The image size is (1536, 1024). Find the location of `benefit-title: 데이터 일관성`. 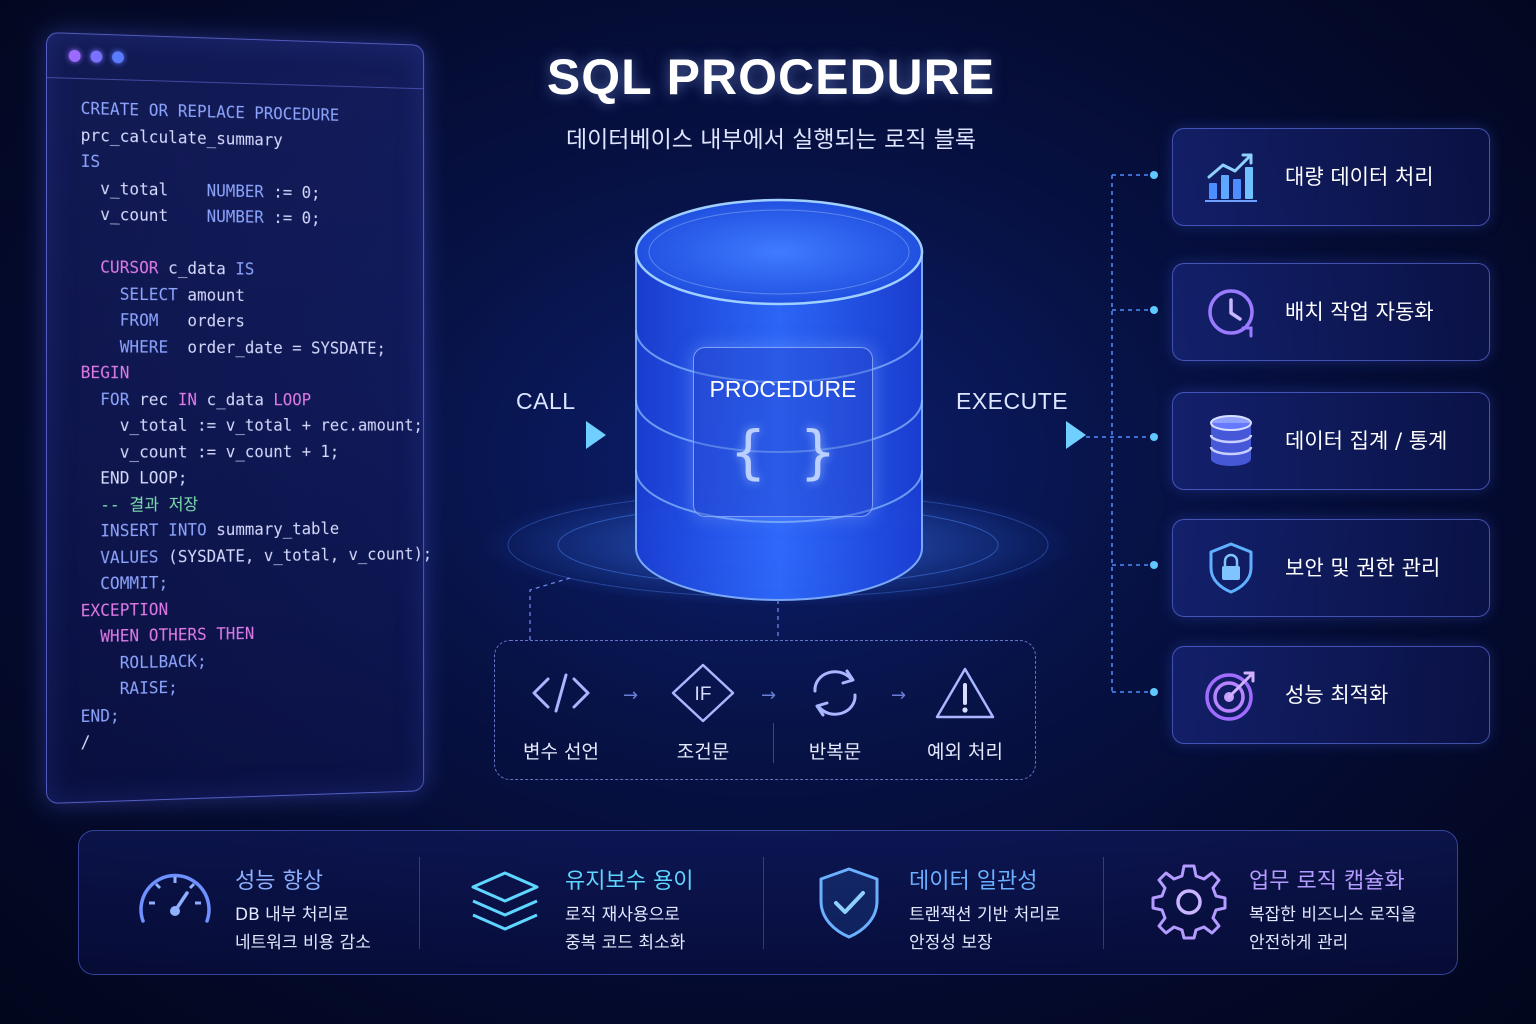

benefit-title: 데이터 일관성 is located at coordinates (973, 879).